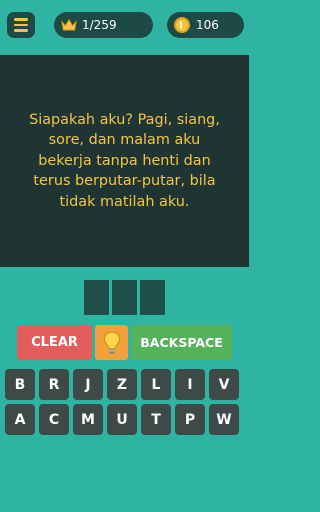  What do you see at coordinates (20, 419) in the screenshot?
I see `letter-key: A` at bounding box center [20, 419].